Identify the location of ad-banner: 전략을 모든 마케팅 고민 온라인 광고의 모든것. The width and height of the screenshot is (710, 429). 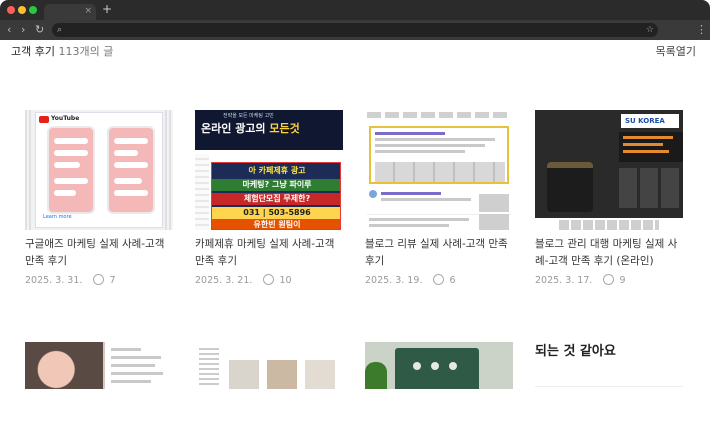
(269, 130).